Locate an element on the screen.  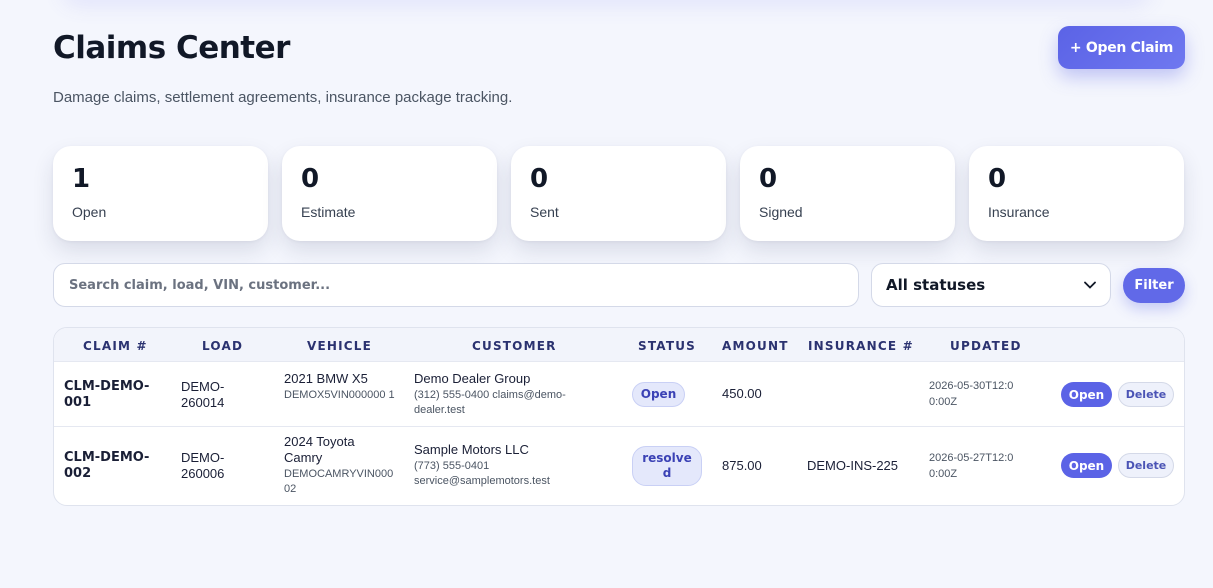
vehicle-name: 2021 BMW X5 is located at coordinates (326, 378).